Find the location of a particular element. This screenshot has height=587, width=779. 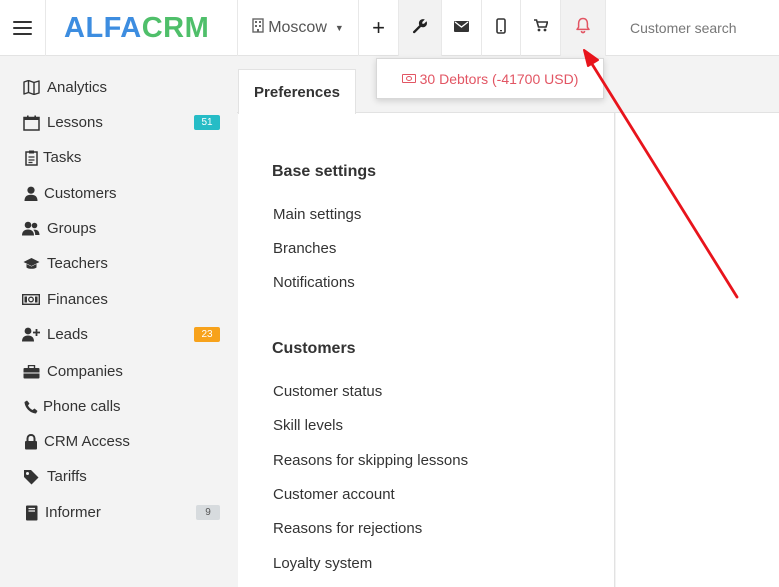

debtors-notification-text: 30 Debtors (-41700 USD) is located at coordinates (499, 79).